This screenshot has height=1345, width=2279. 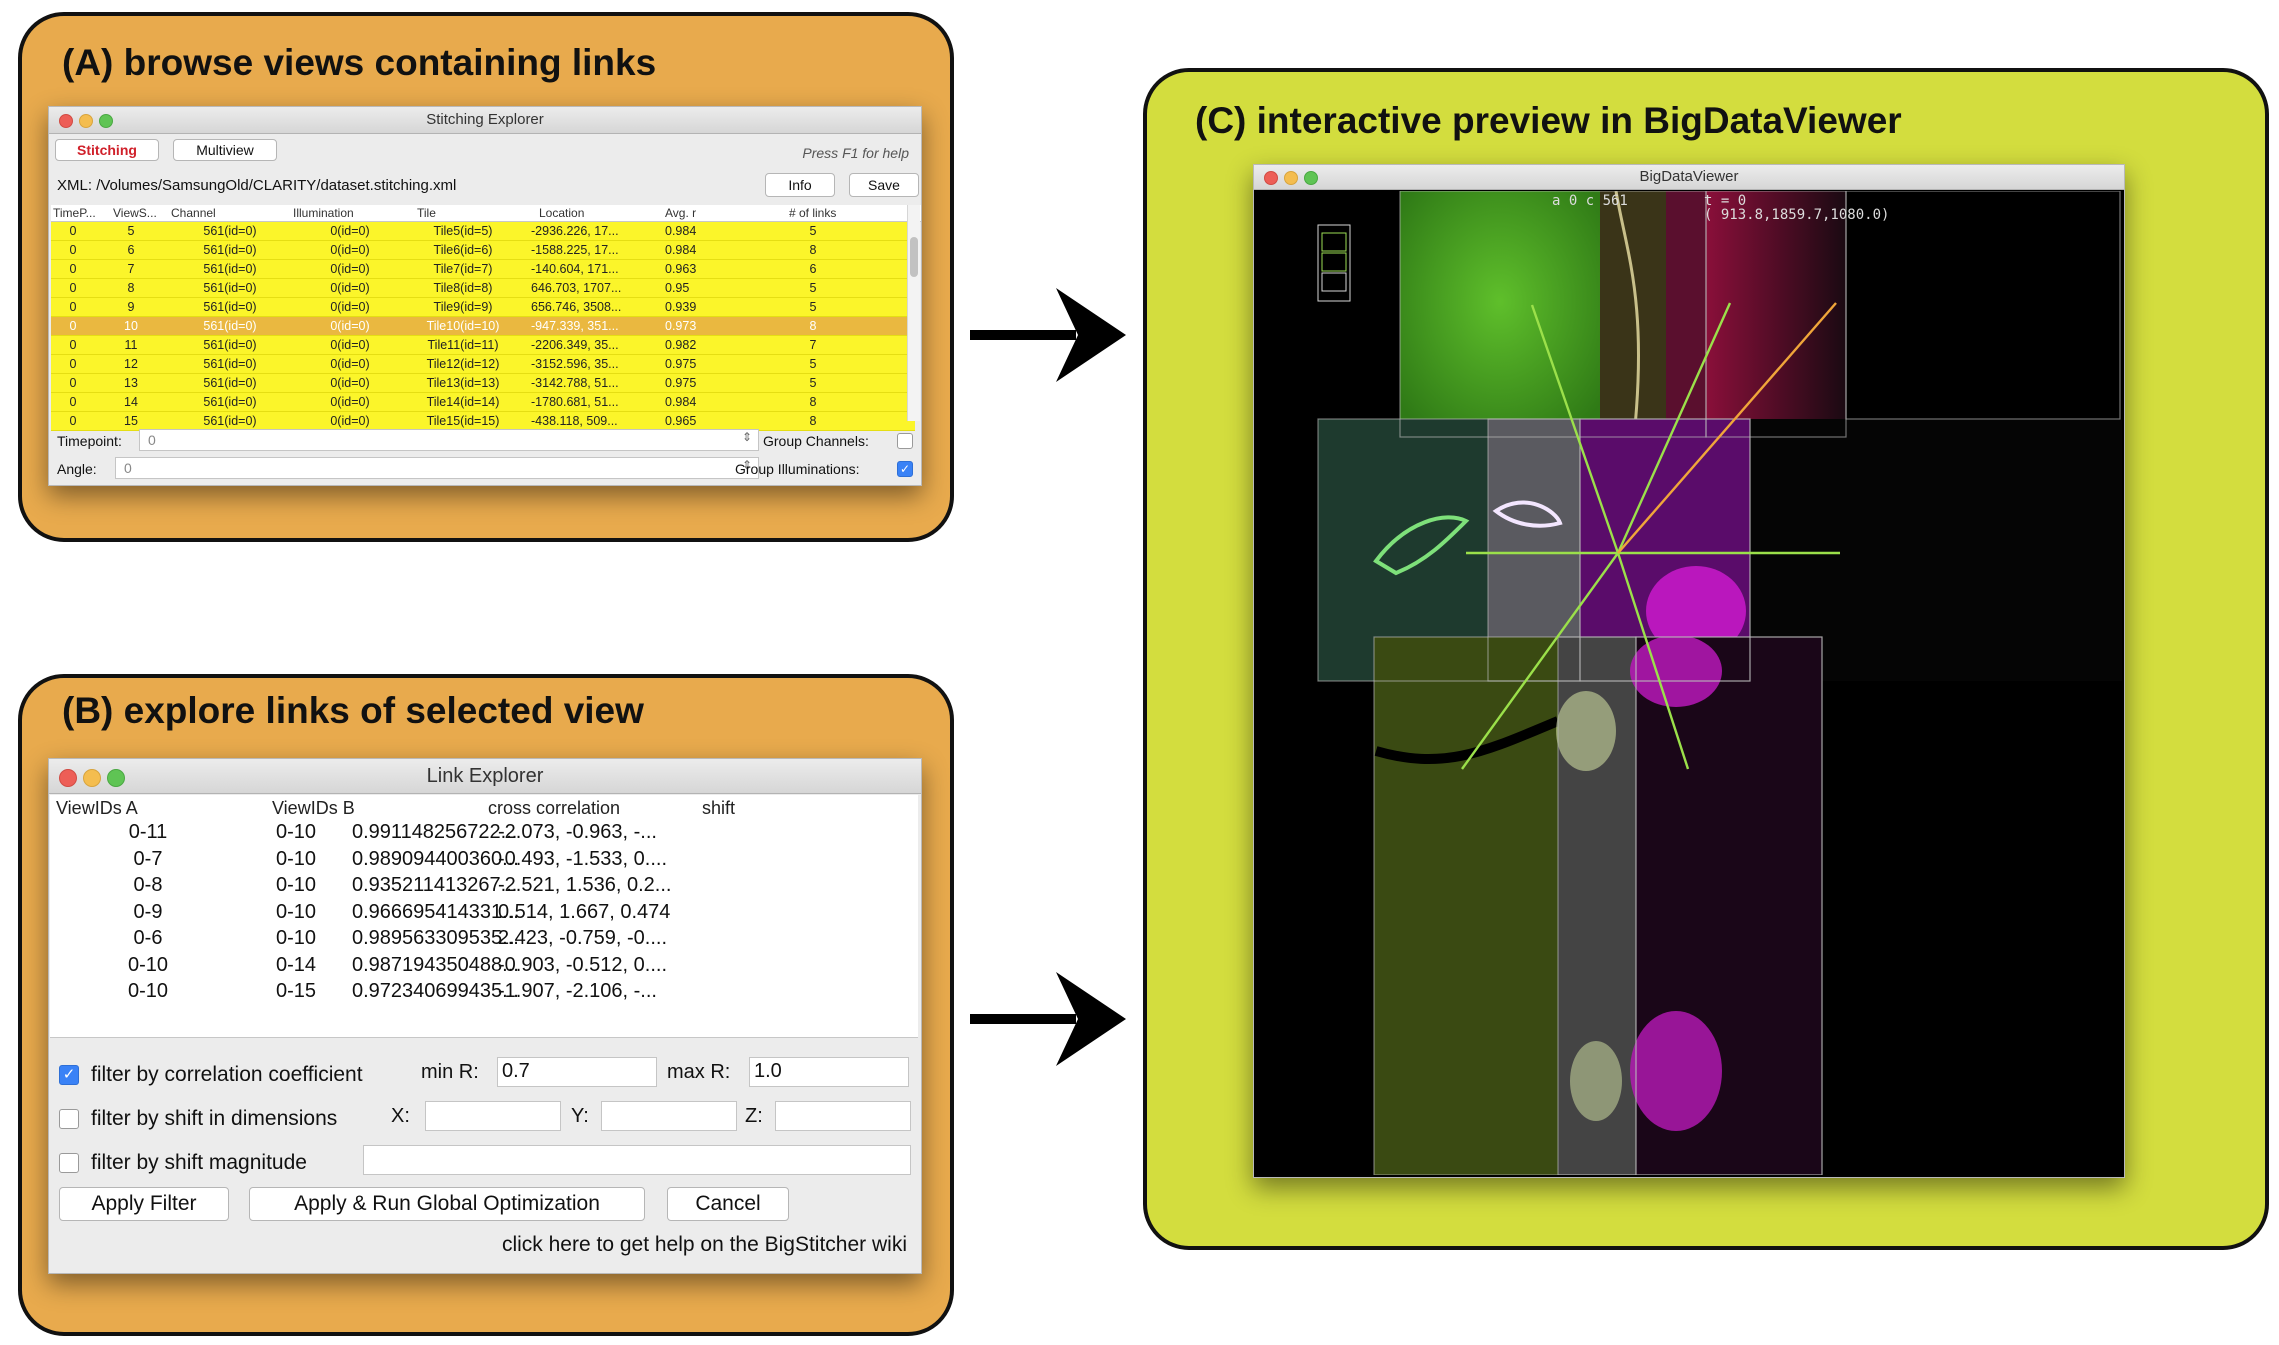 I want to click on shift-magnitude-input, so click(x=637, y=1160).